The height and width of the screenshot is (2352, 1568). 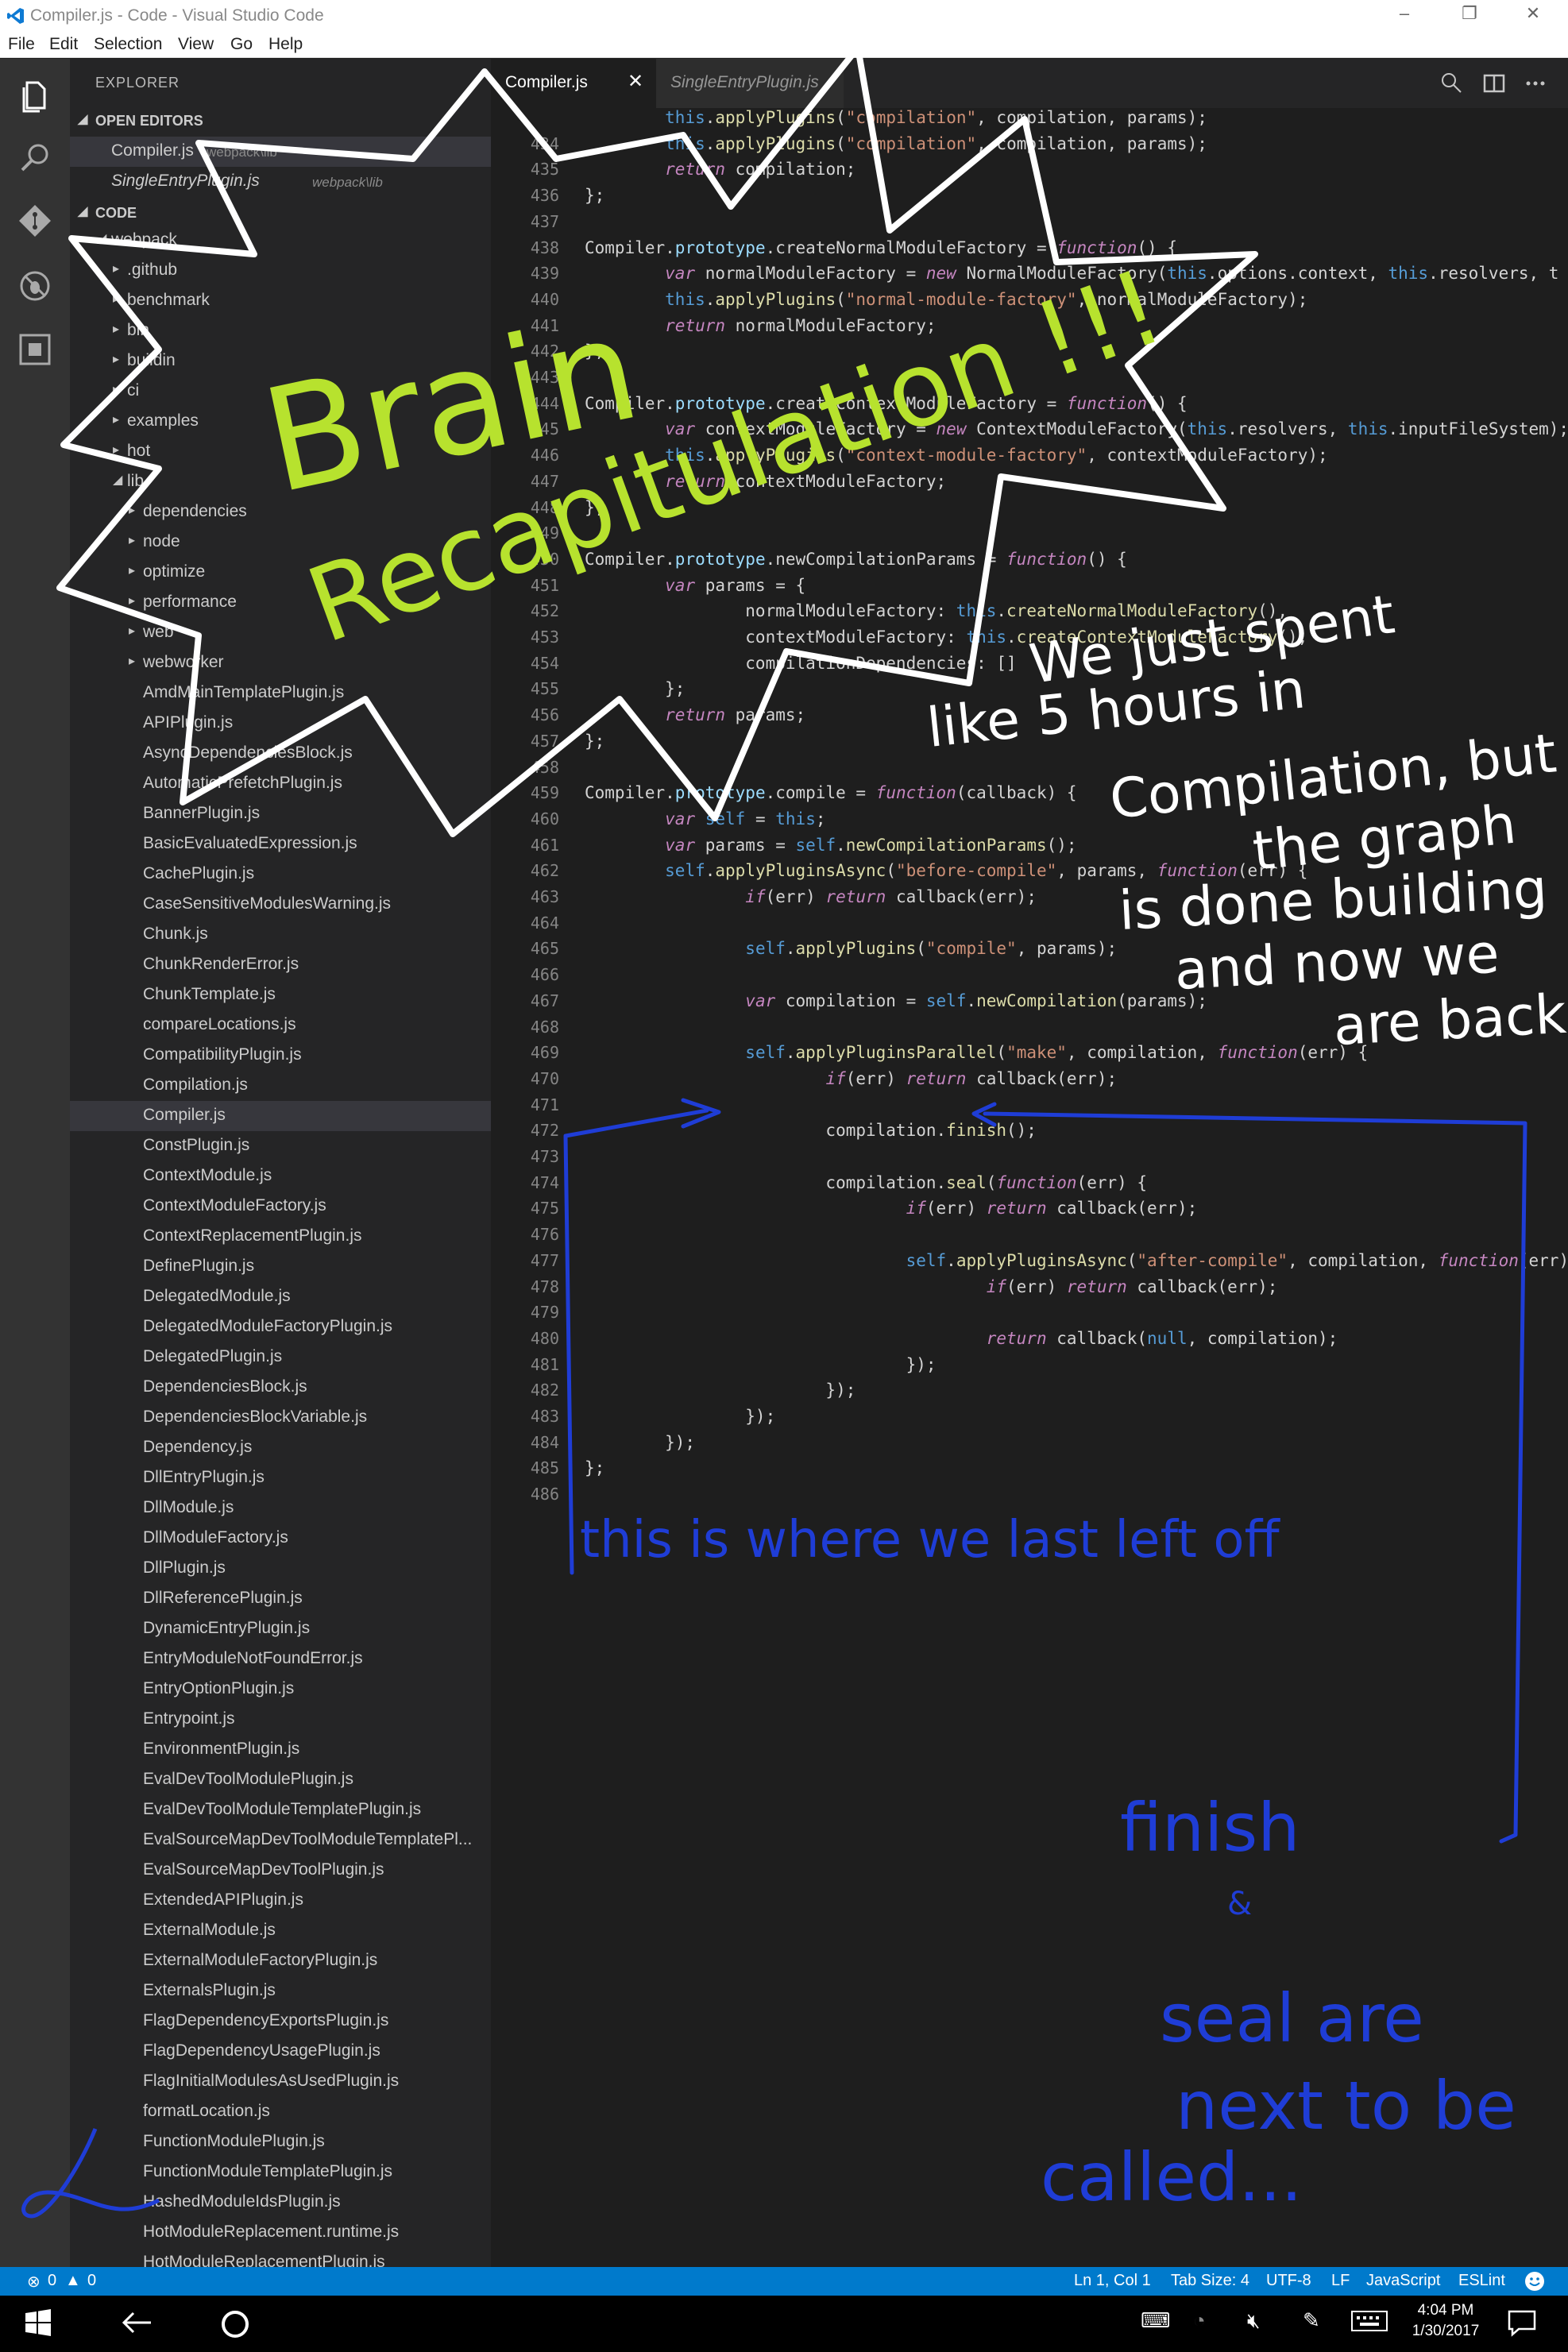 I want to click on code-line: 478 if(err) return callback(err);, so click(x=1029, y=1290).